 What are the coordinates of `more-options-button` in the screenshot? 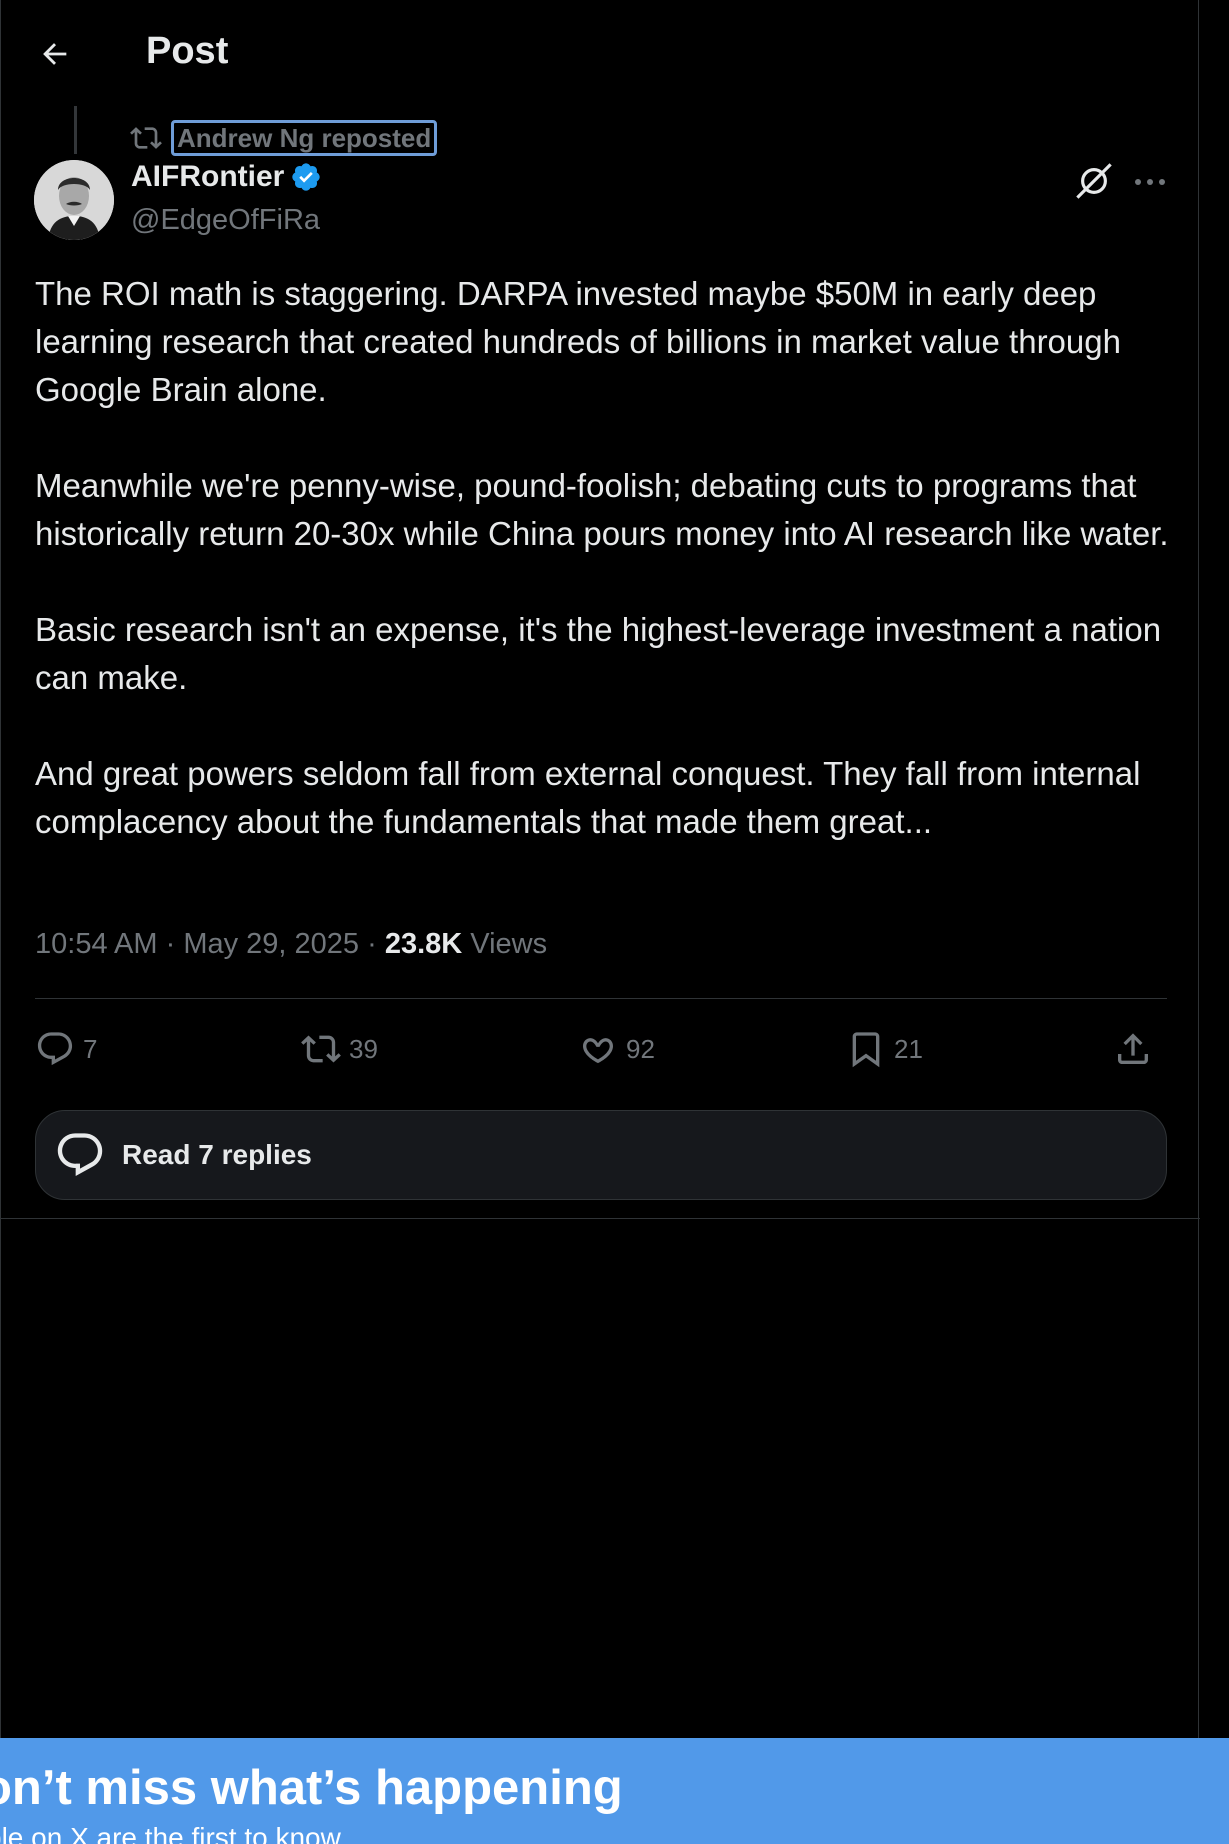 It's located at (1150, 182).